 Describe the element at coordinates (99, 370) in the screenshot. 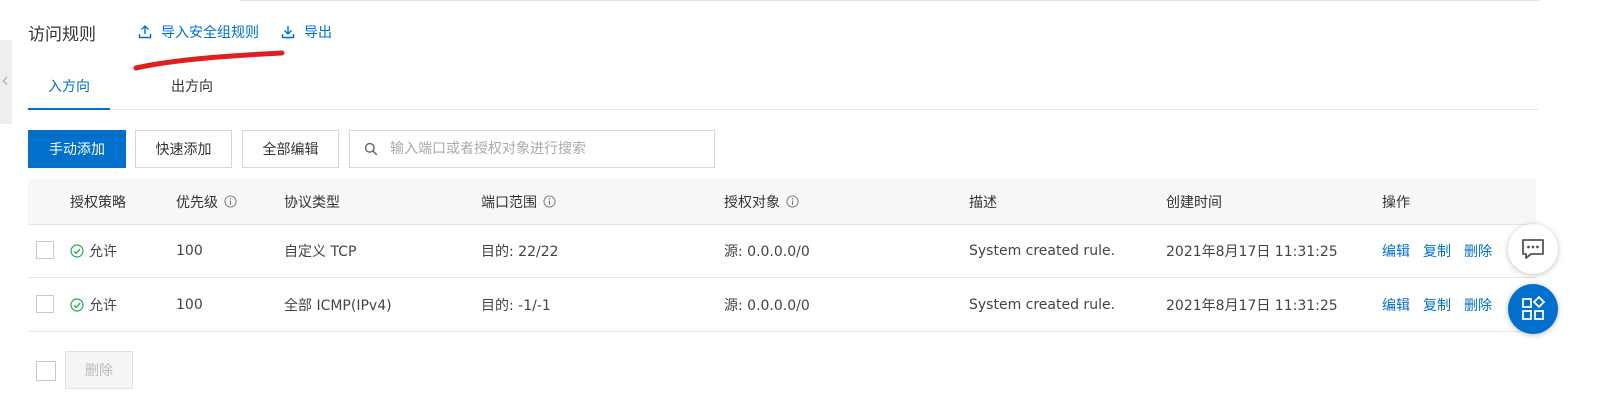

I see `batch-delete-button: 删除` at that location.